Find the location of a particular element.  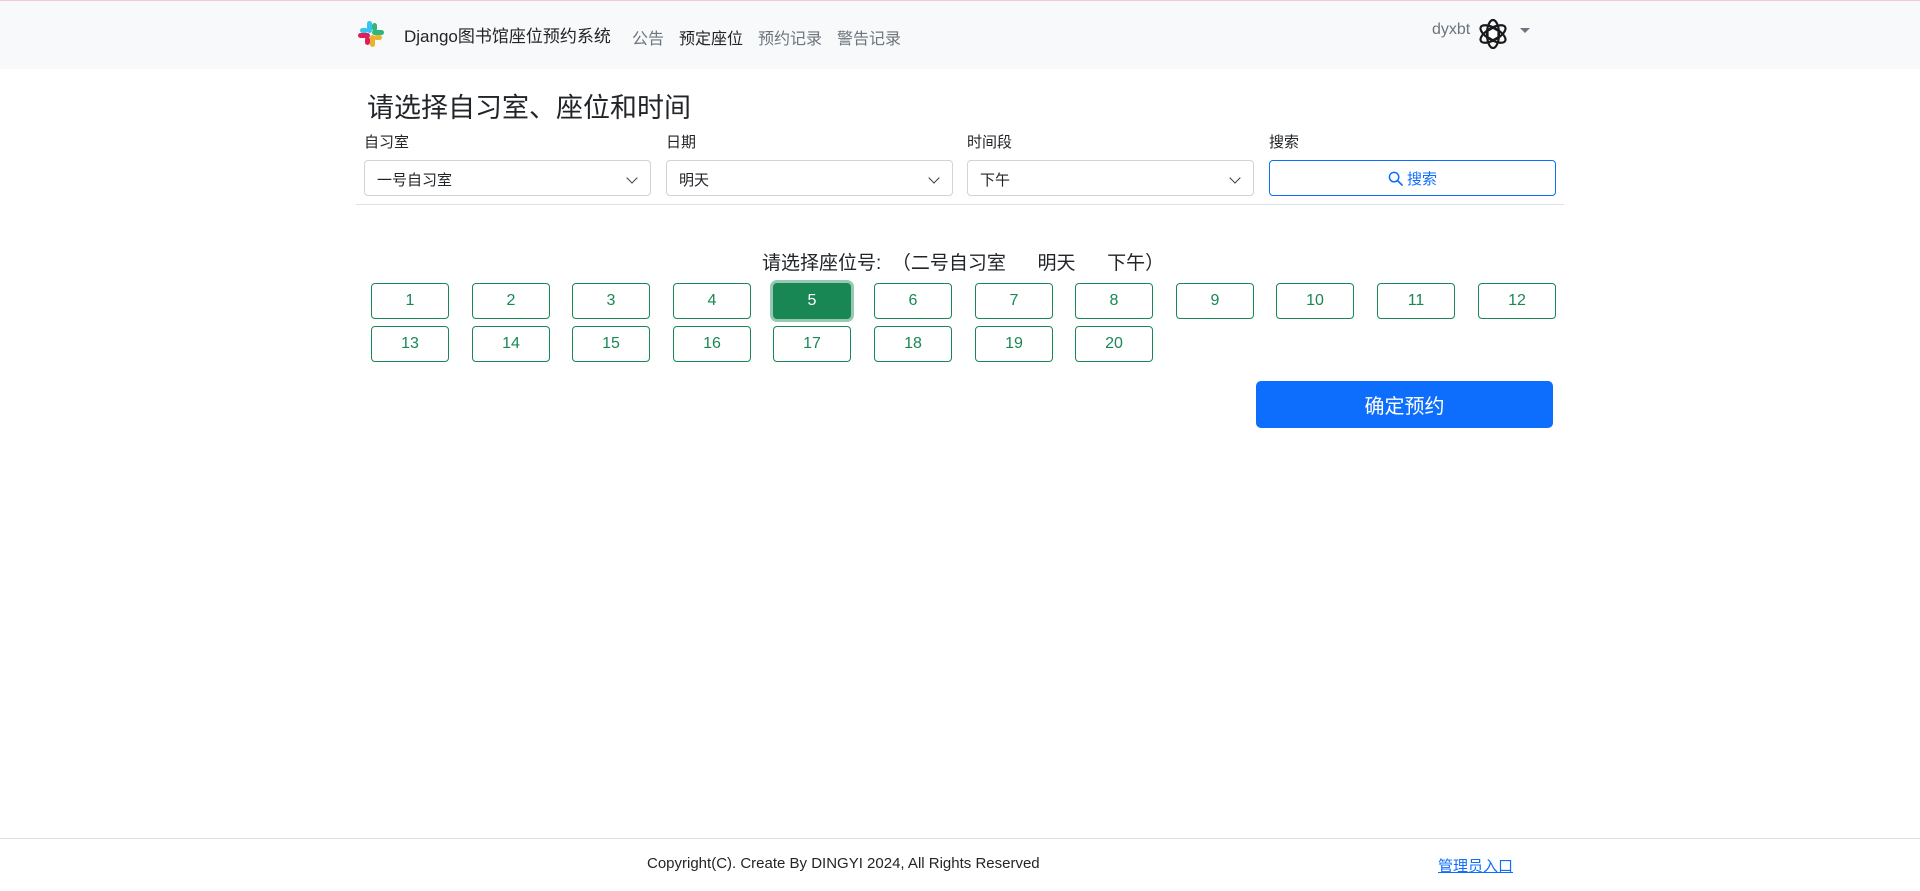

nav-reserve-seat: 预定座位 is located at coordinates (711, 37).